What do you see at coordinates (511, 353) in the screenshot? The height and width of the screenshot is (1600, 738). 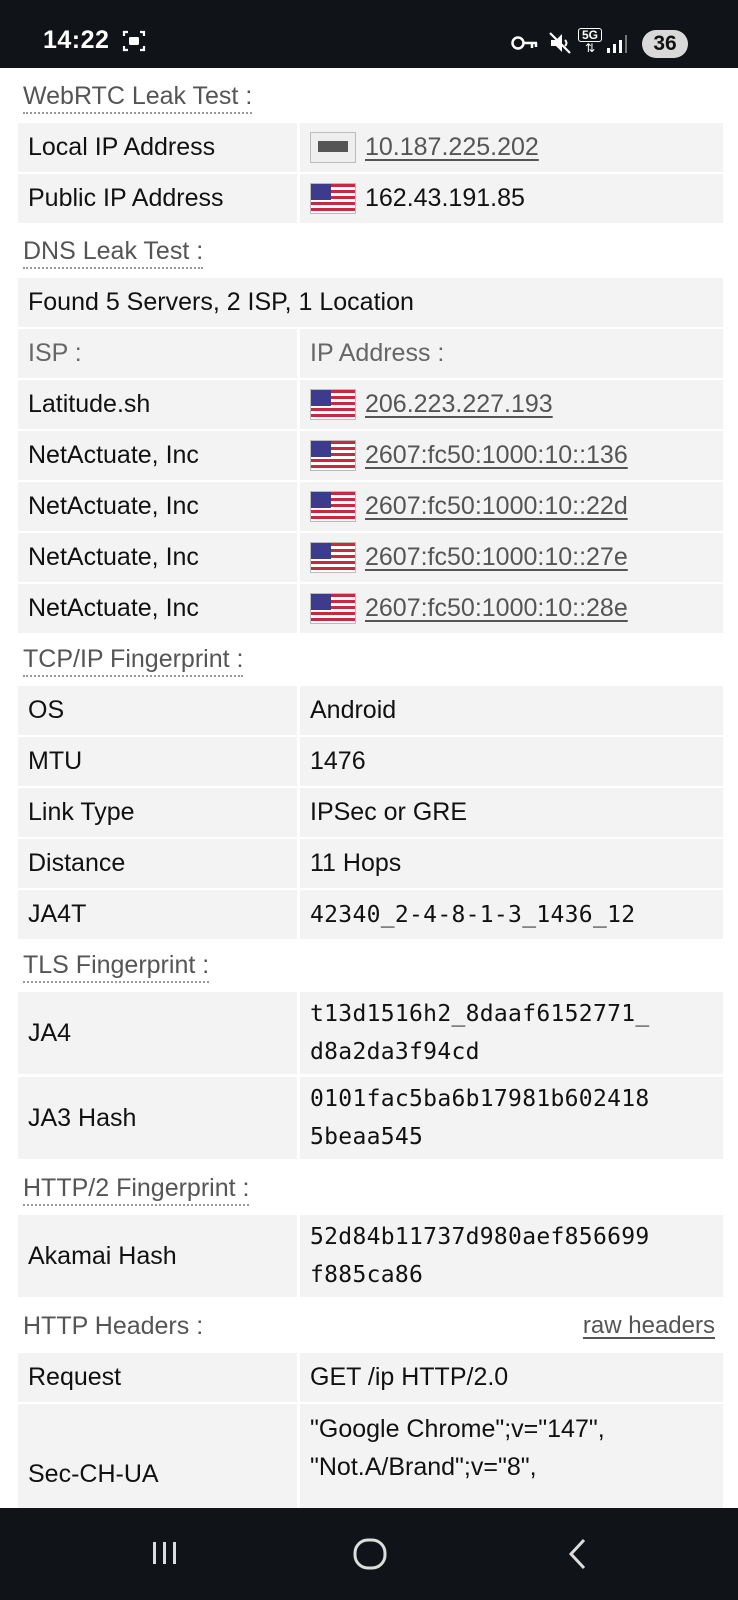 I see `ip-column-header: IP Address :` at bounding box center [511, 353].